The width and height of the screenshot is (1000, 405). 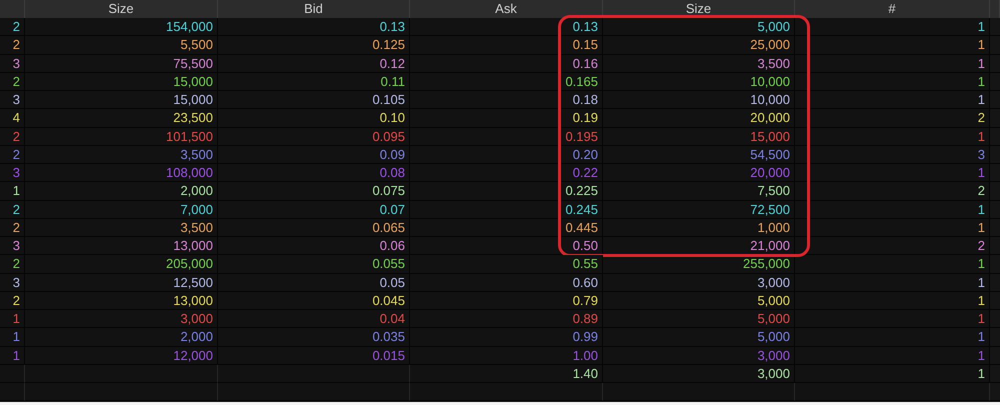 What do you see at coordinates (314, 100) in the screenshot?
I see `bid-price: 0.105` at bounding box center [314, 100].